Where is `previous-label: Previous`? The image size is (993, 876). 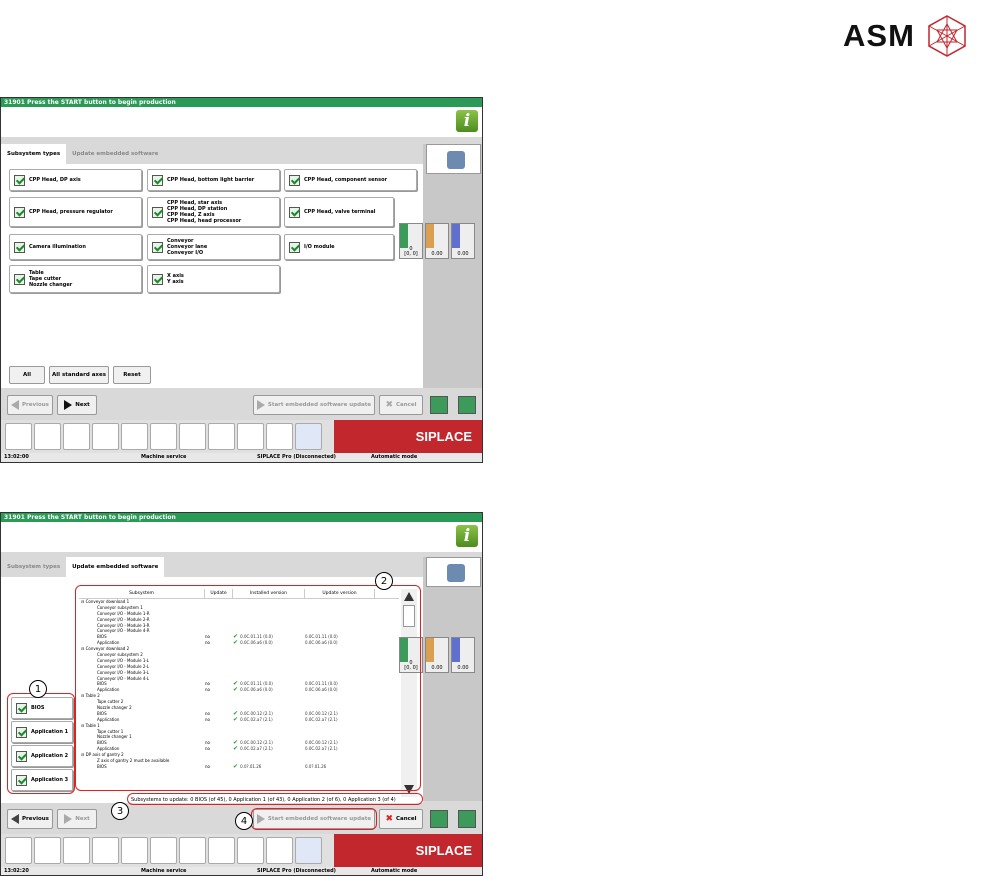
previous-label: Previous is located at coordinates (35, 819).